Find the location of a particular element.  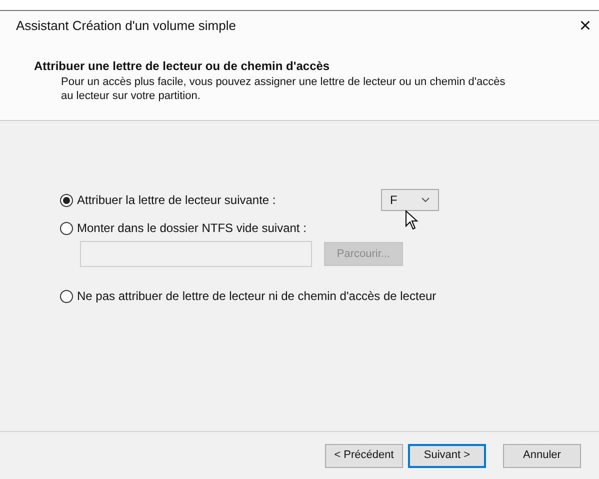

page-description: Pour un accès plus facile, vous pouvez assigner une lettre de lecteur ou un chemin d'accès au lecteur sur votre partition. is located at coordinates (283, 89).